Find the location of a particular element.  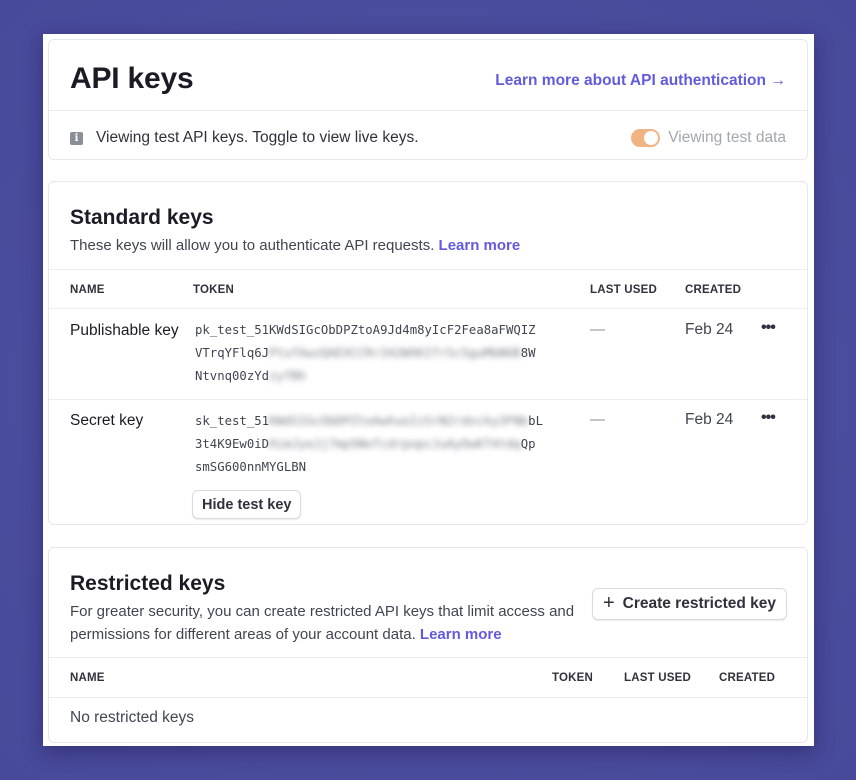

api-authentication-link-label: Learn more about API authentication is located at coordinates (630, 80).